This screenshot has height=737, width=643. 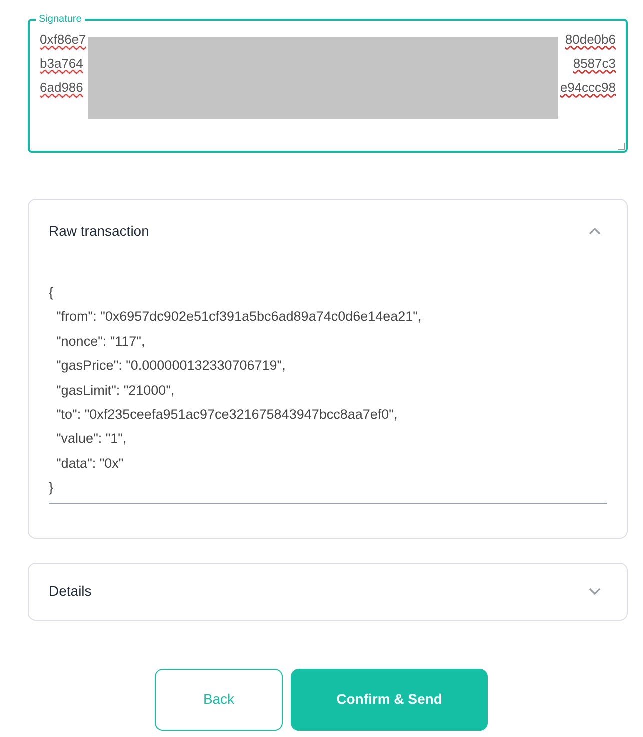 What do you see at coordinates (239, 317) in the screenshot?
I see `code-line: "from": "0x6957dc902e51cf391a5bc6ad89a74c0d6e14ea21",` at bounding box center [239, 317].